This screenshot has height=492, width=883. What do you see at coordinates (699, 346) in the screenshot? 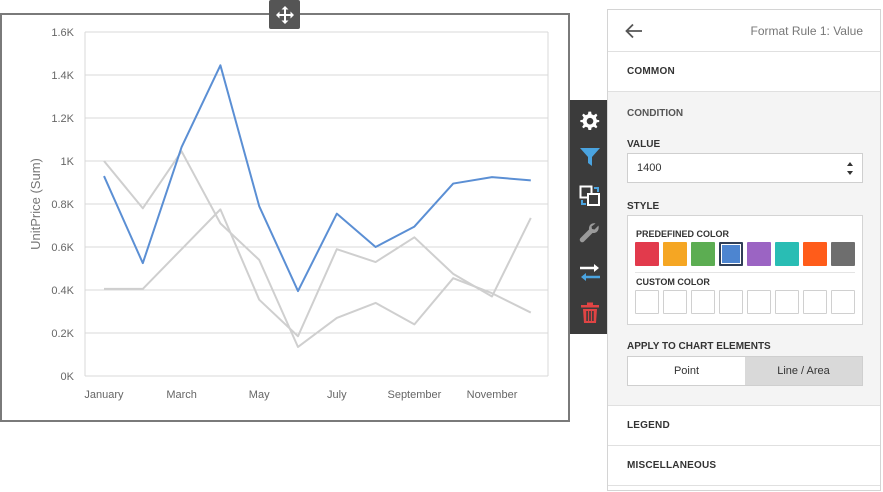
I see `apply-label: APPLY TO CHART ELEMENTS` at bounding box center [699, 346].